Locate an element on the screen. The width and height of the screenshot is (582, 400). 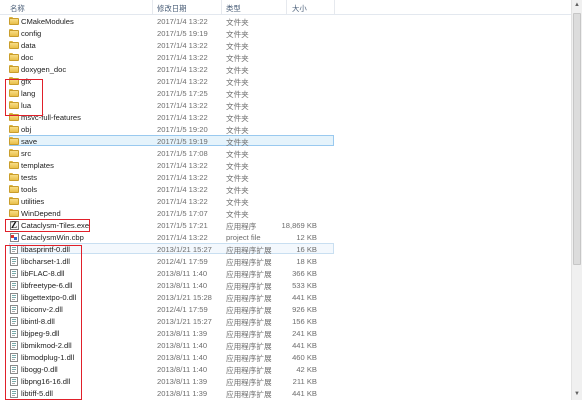
column-header-date: 修改日期 is located at coordinates (172, 8).